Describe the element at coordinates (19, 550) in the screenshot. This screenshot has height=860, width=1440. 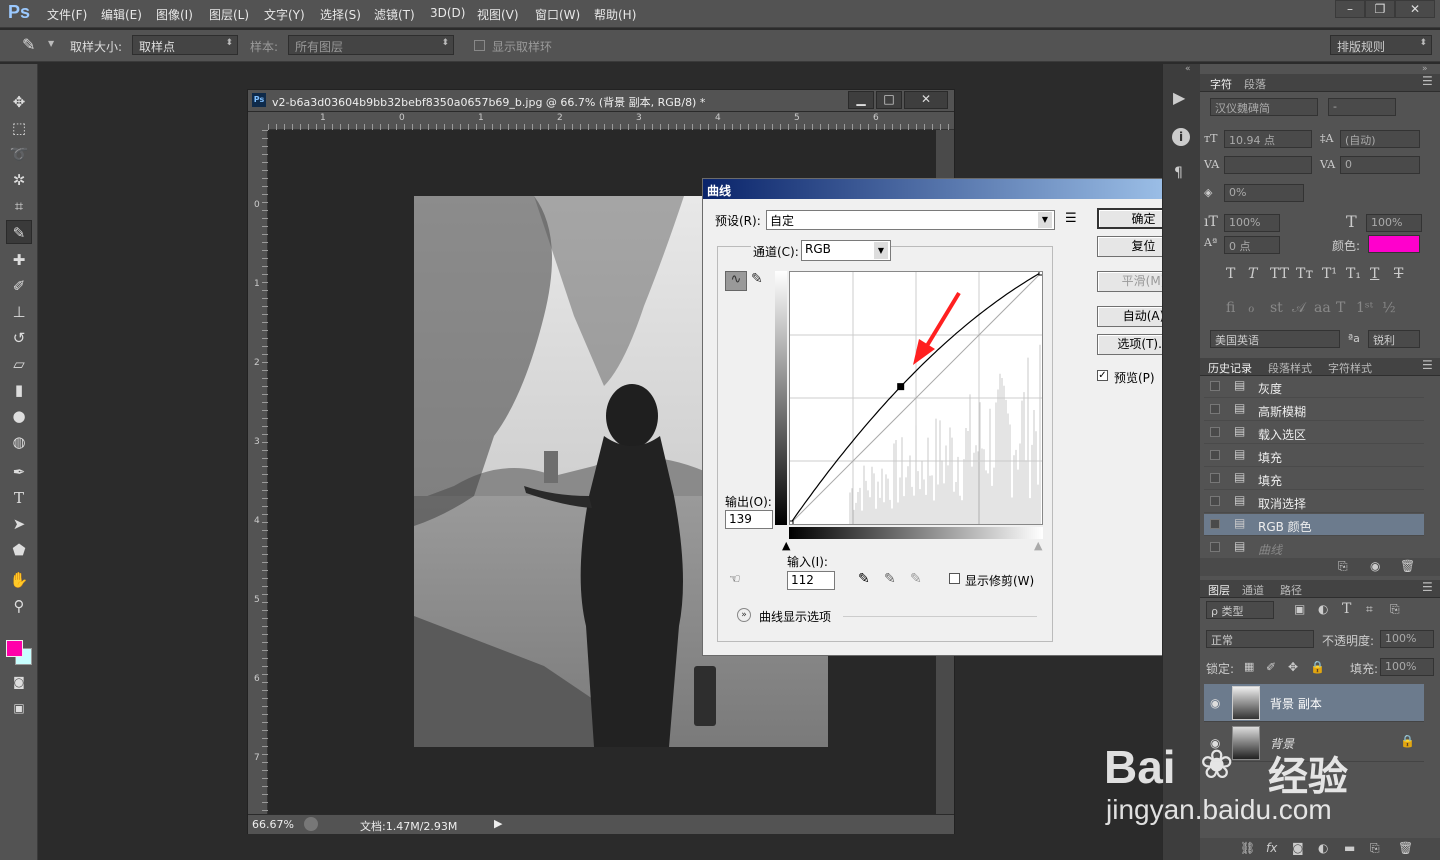
I see `shape-tool-icon: ⬟` at that location.